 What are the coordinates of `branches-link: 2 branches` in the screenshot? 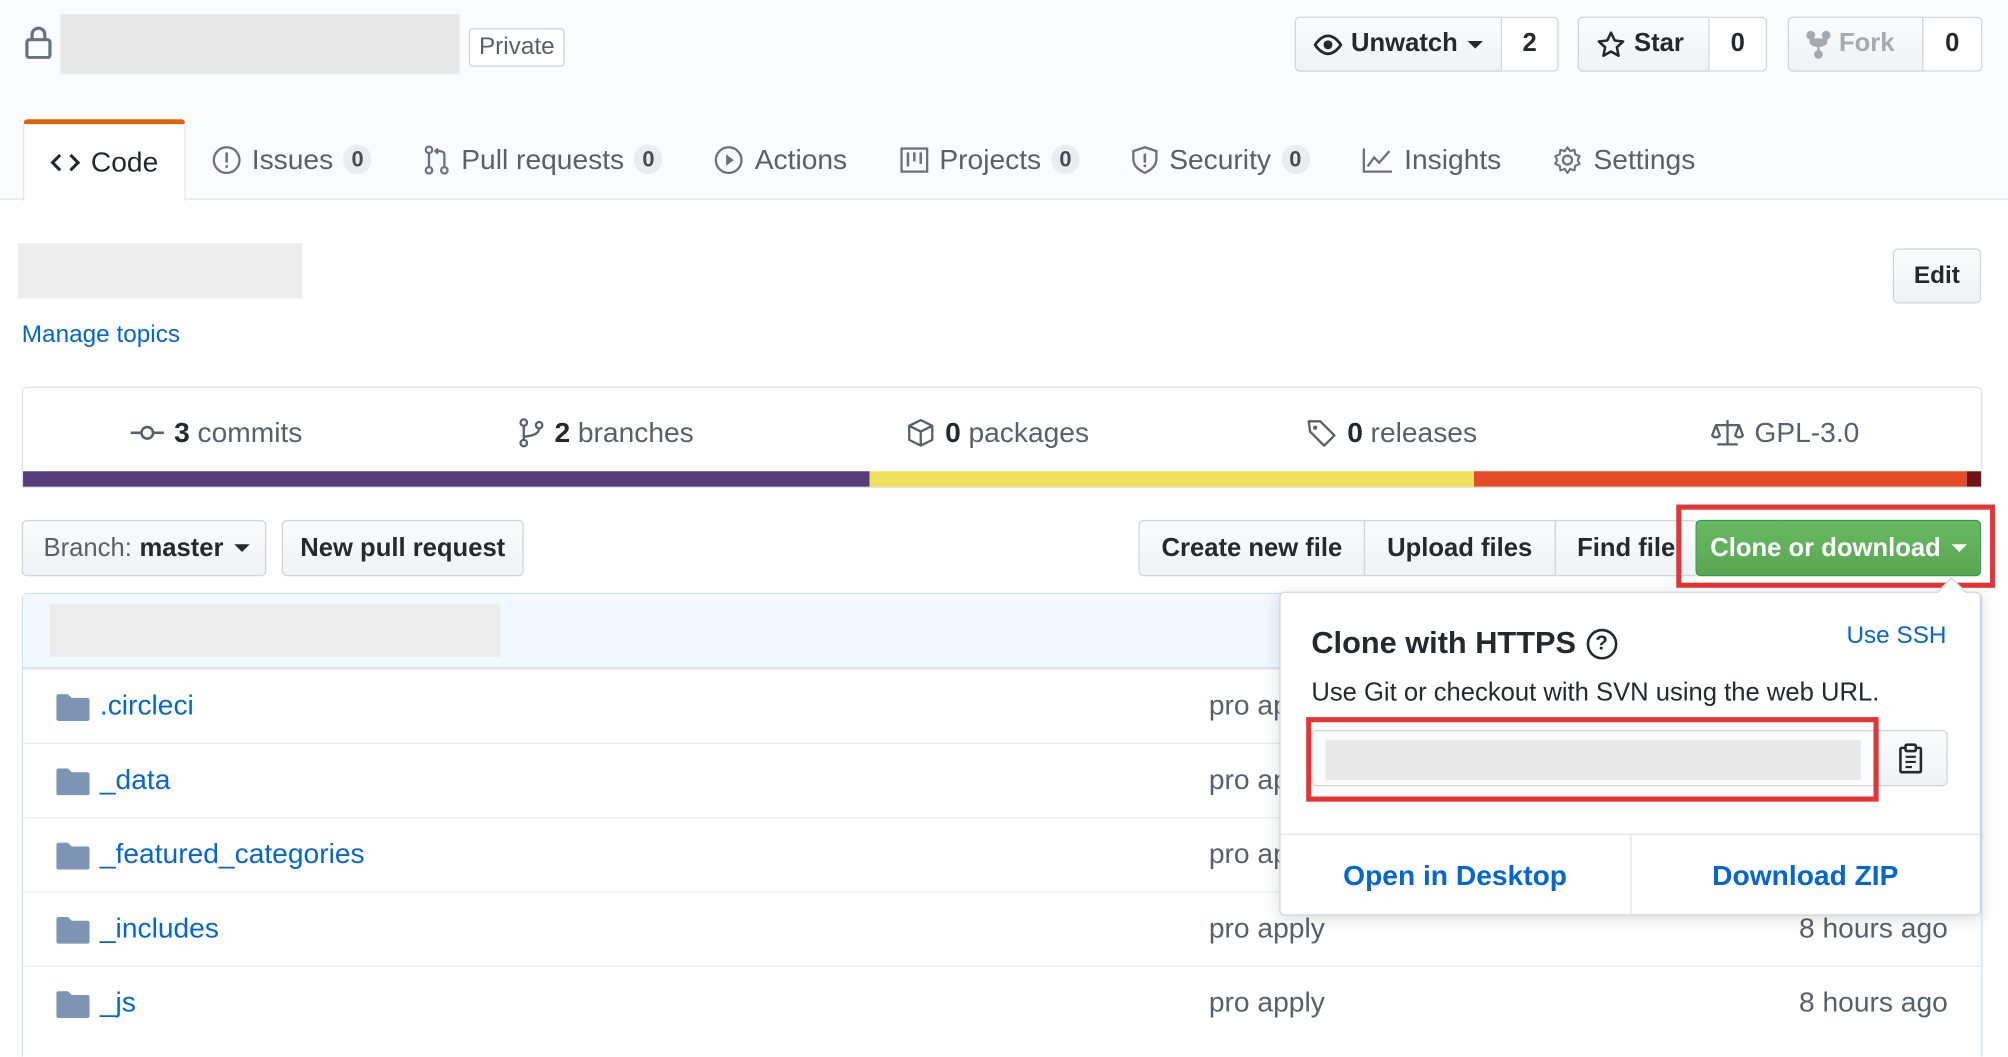 It's located at (606, 433).